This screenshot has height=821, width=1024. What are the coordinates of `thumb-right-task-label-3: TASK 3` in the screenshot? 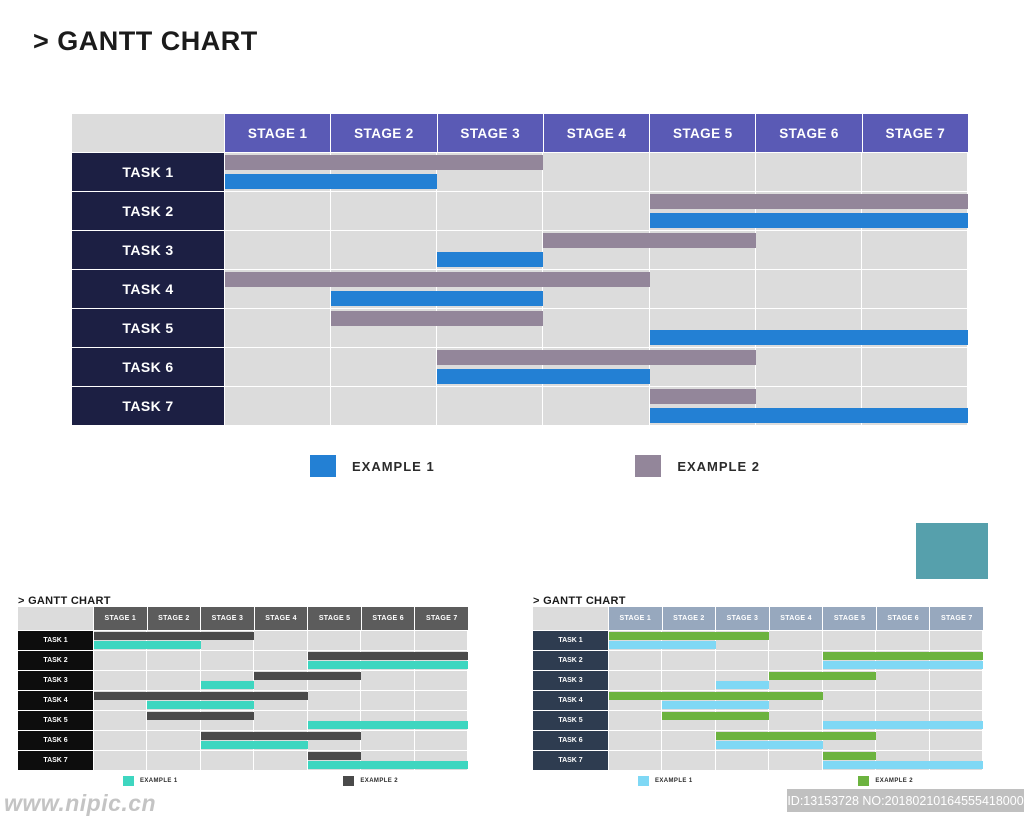 It's located at (570, 680).